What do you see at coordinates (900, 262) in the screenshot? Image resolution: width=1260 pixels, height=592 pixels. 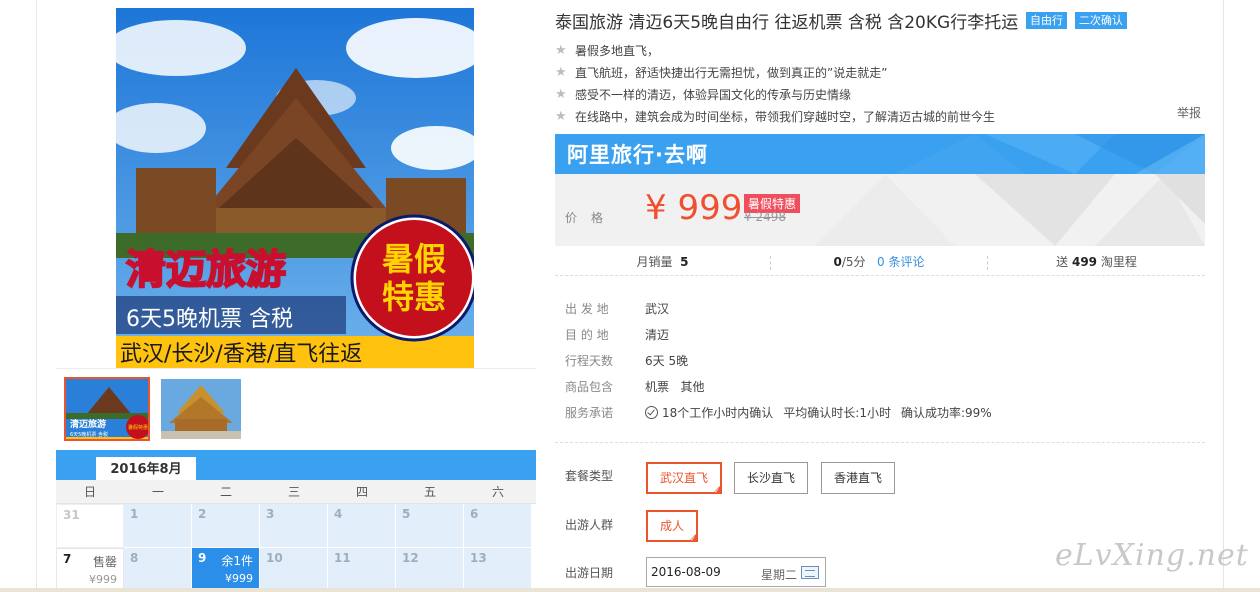 I see `reviews-link: 0 条评论` at bounding box center [900, 262].